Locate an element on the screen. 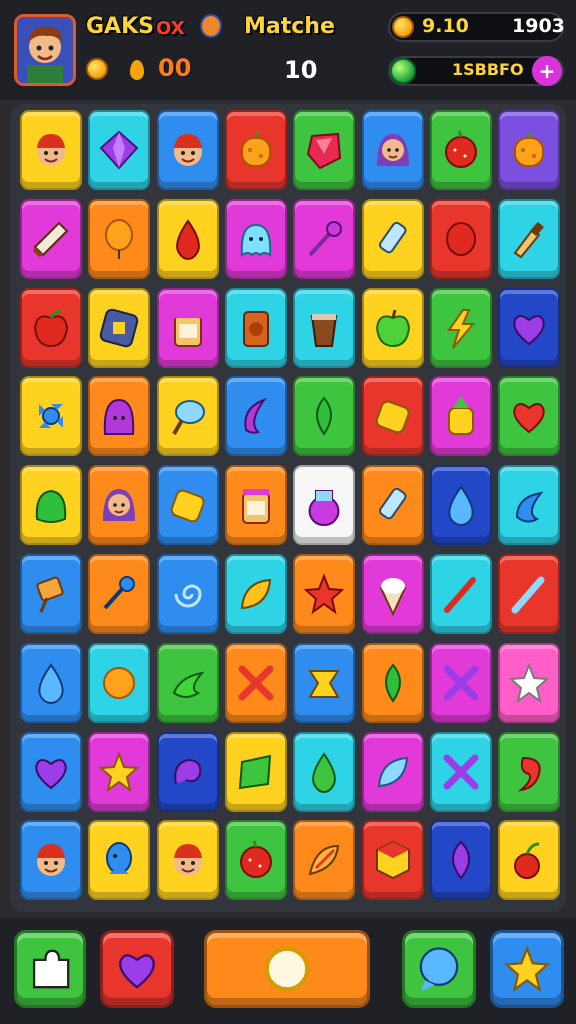 This screenshot has height=1024, width=576. purple-hood-icon is located at coordinates (119, 417).